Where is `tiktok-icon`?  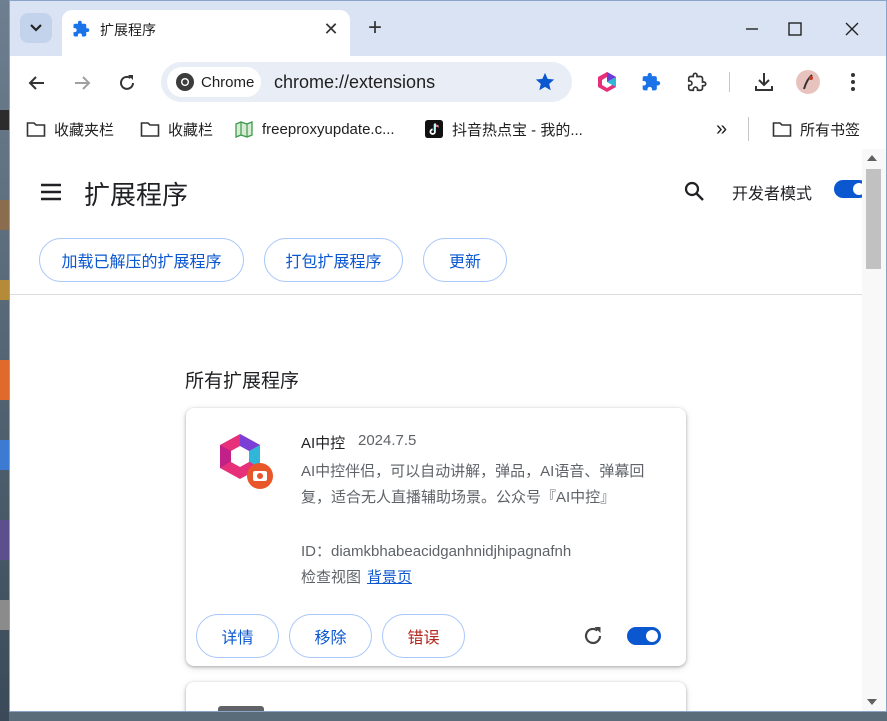
tiktok-icon is located at coordinates (434, 129).